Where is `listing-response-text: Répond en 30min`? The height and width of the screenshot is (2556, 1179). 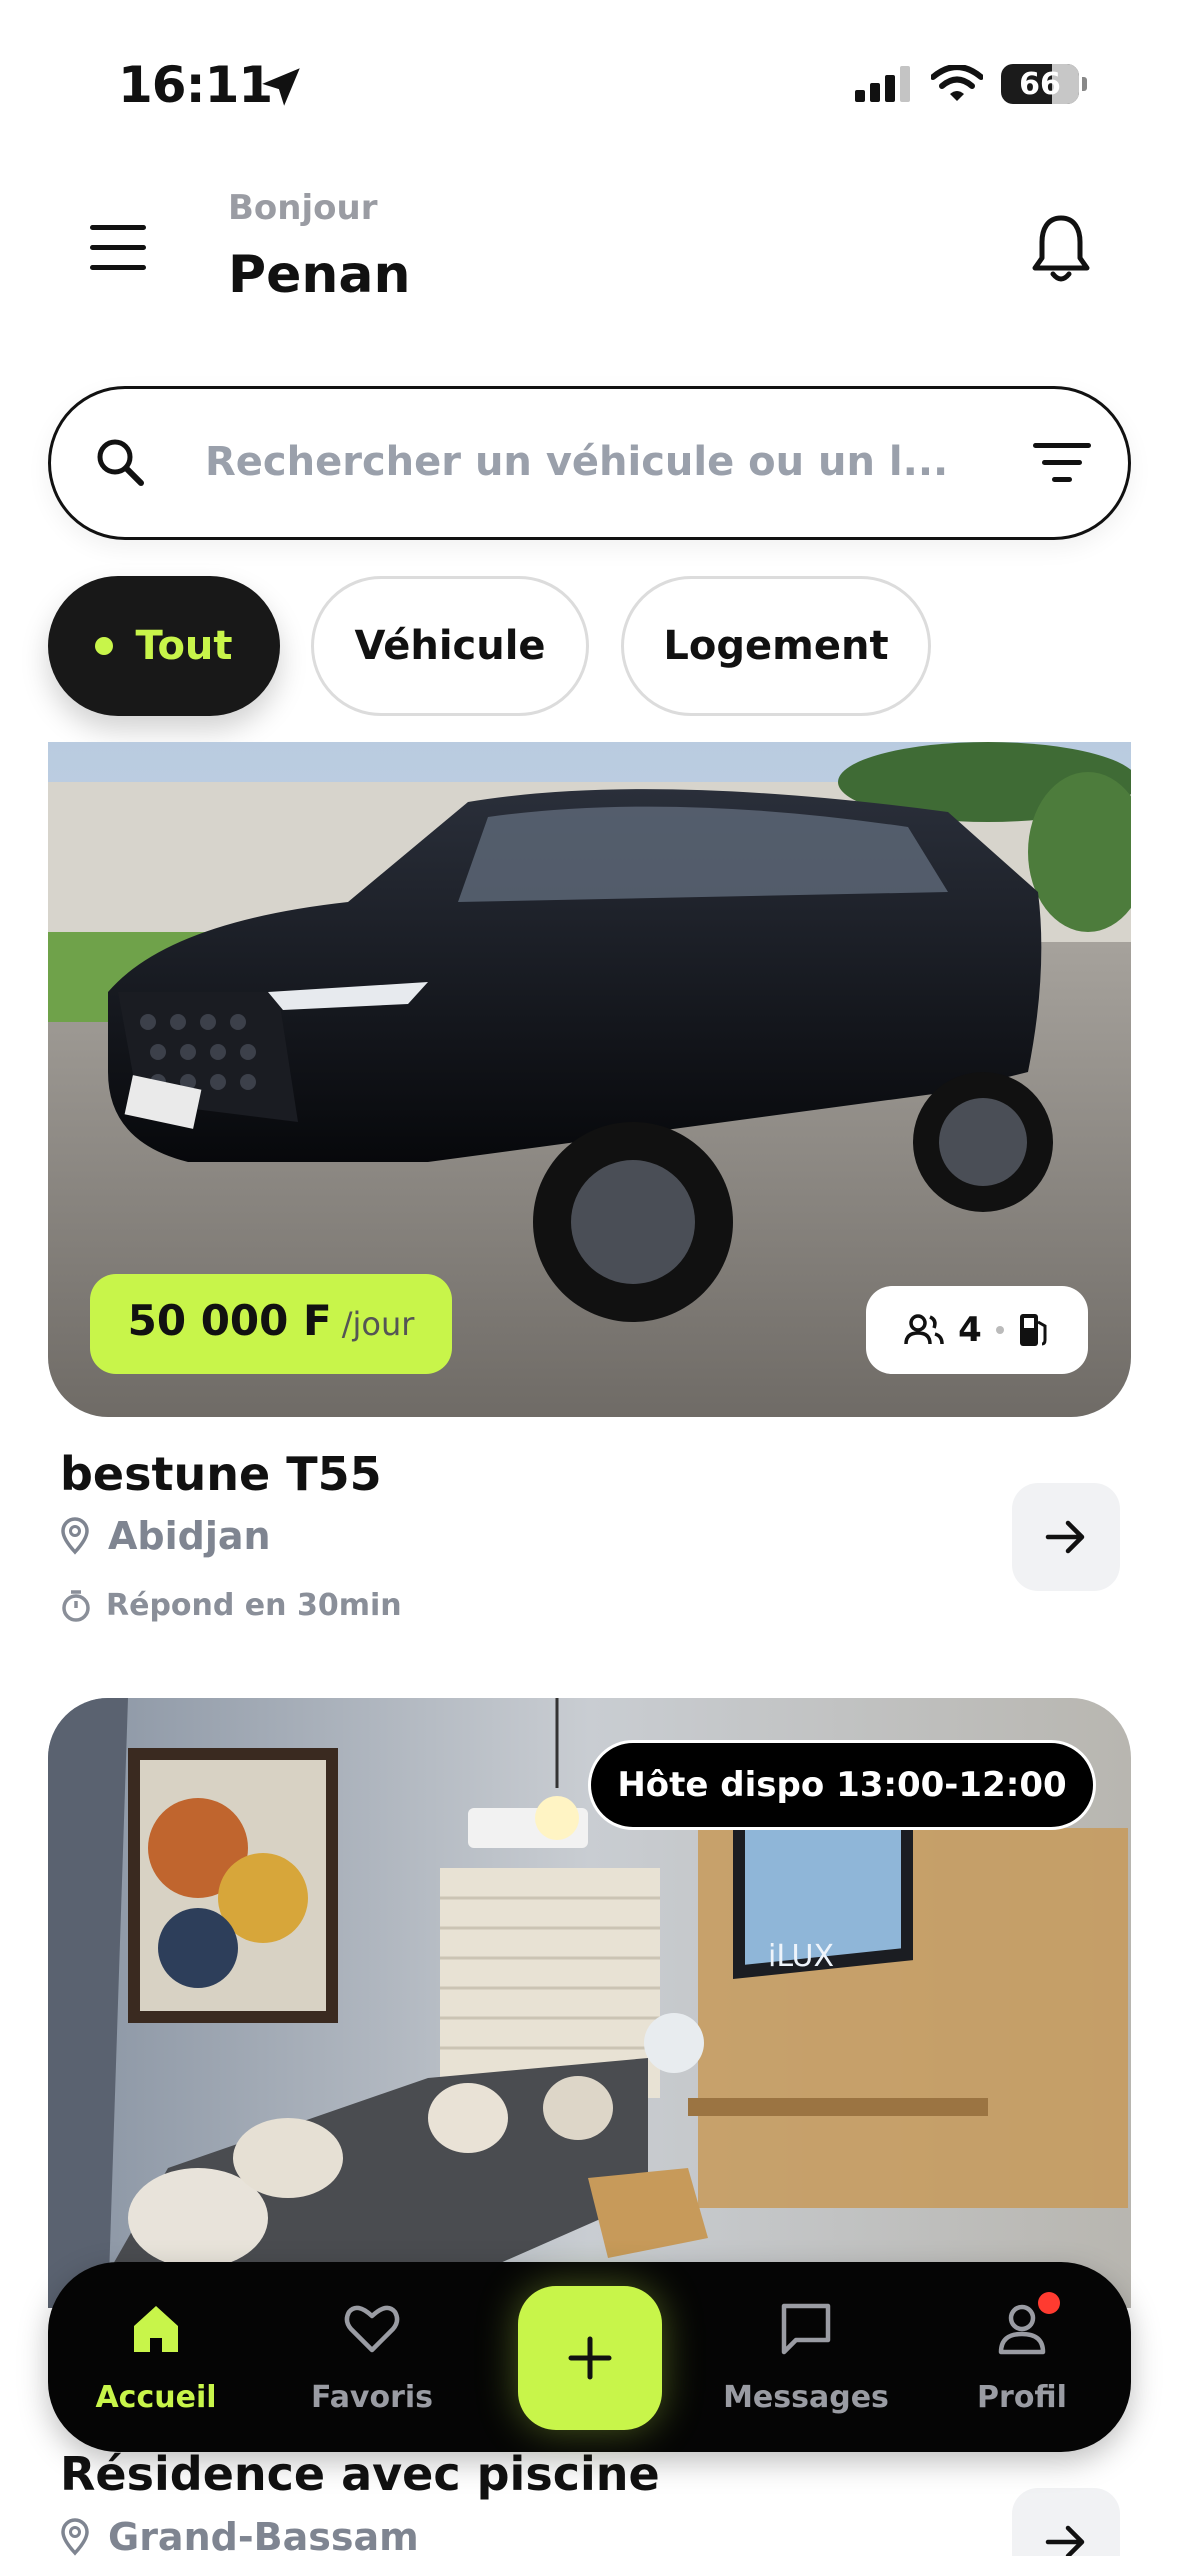 listing-response-text: Répond en 30min is located at coordinates (254, 1605).